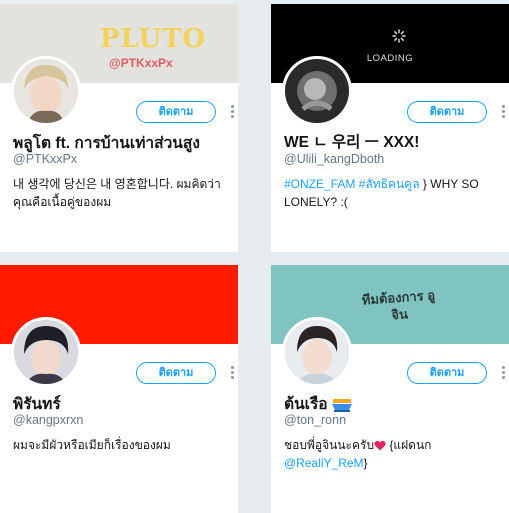 The height and width of the screenshot is (513, 509). What do you see at coordinates (398, 305) in the screenshot?
I see `banner-title: ทีมต้องการ อูจิน` at bounding box center [398, 305].